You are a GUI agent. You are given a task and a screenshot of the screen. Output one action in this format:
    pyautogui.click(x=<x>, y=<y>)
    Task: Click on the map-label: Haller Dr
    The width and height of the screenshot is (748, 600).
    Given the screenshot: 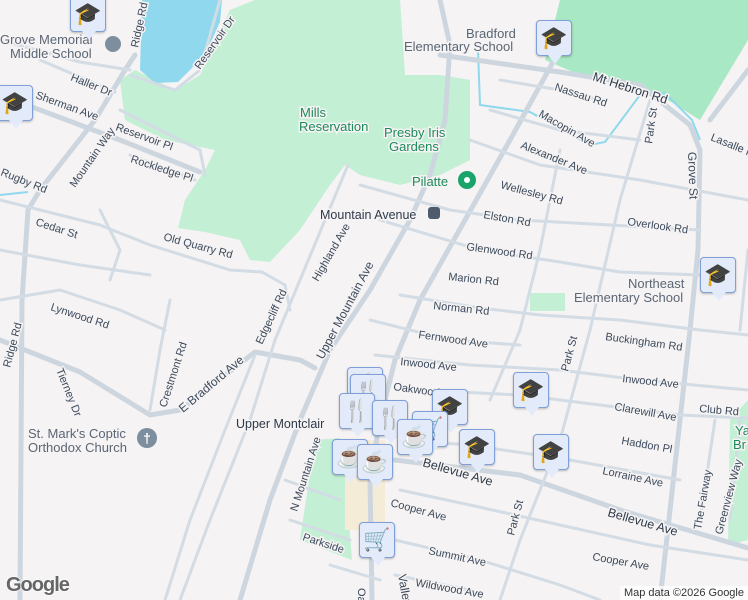 What is the action you would take?
    pyautogui.click(x=91, y=86)
    